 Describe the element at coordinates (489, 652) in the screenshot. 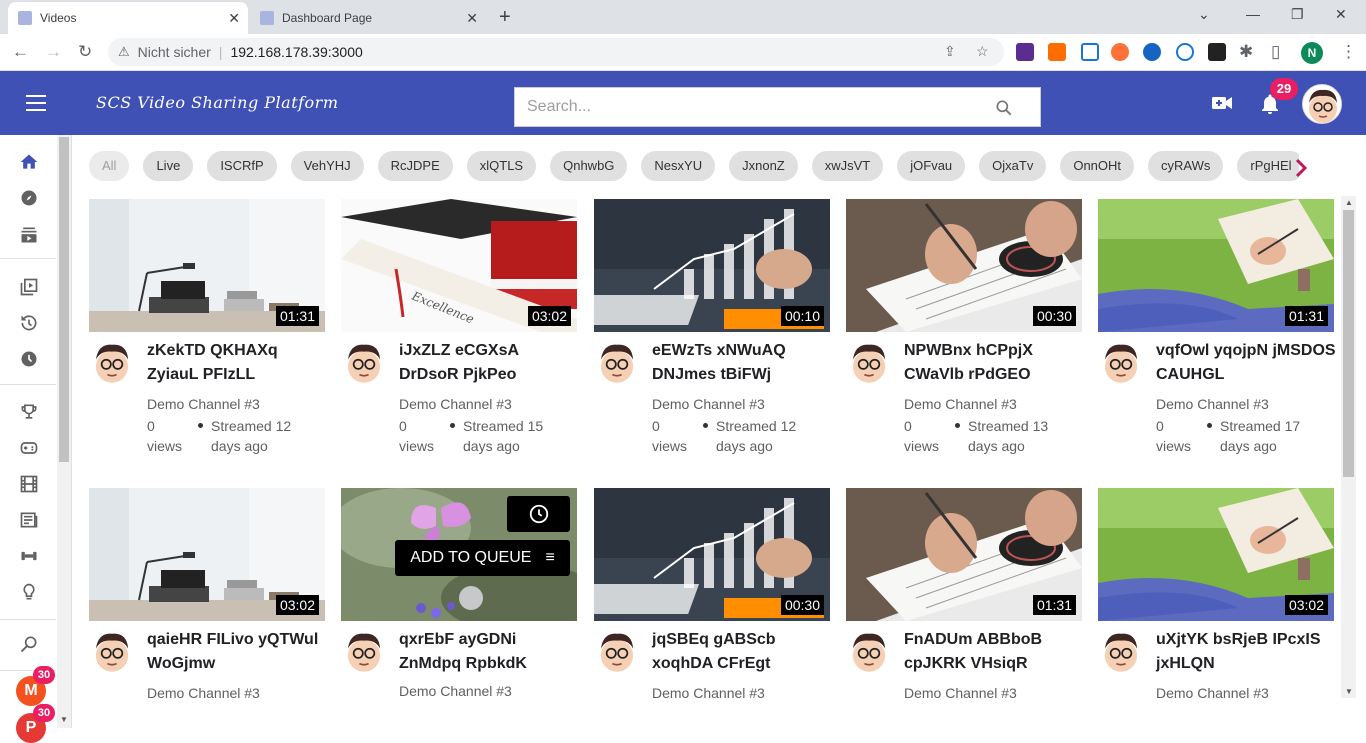

I see `video-title: qxrEbF ayGDNi ZnMdpq RpbkdK` at that location.